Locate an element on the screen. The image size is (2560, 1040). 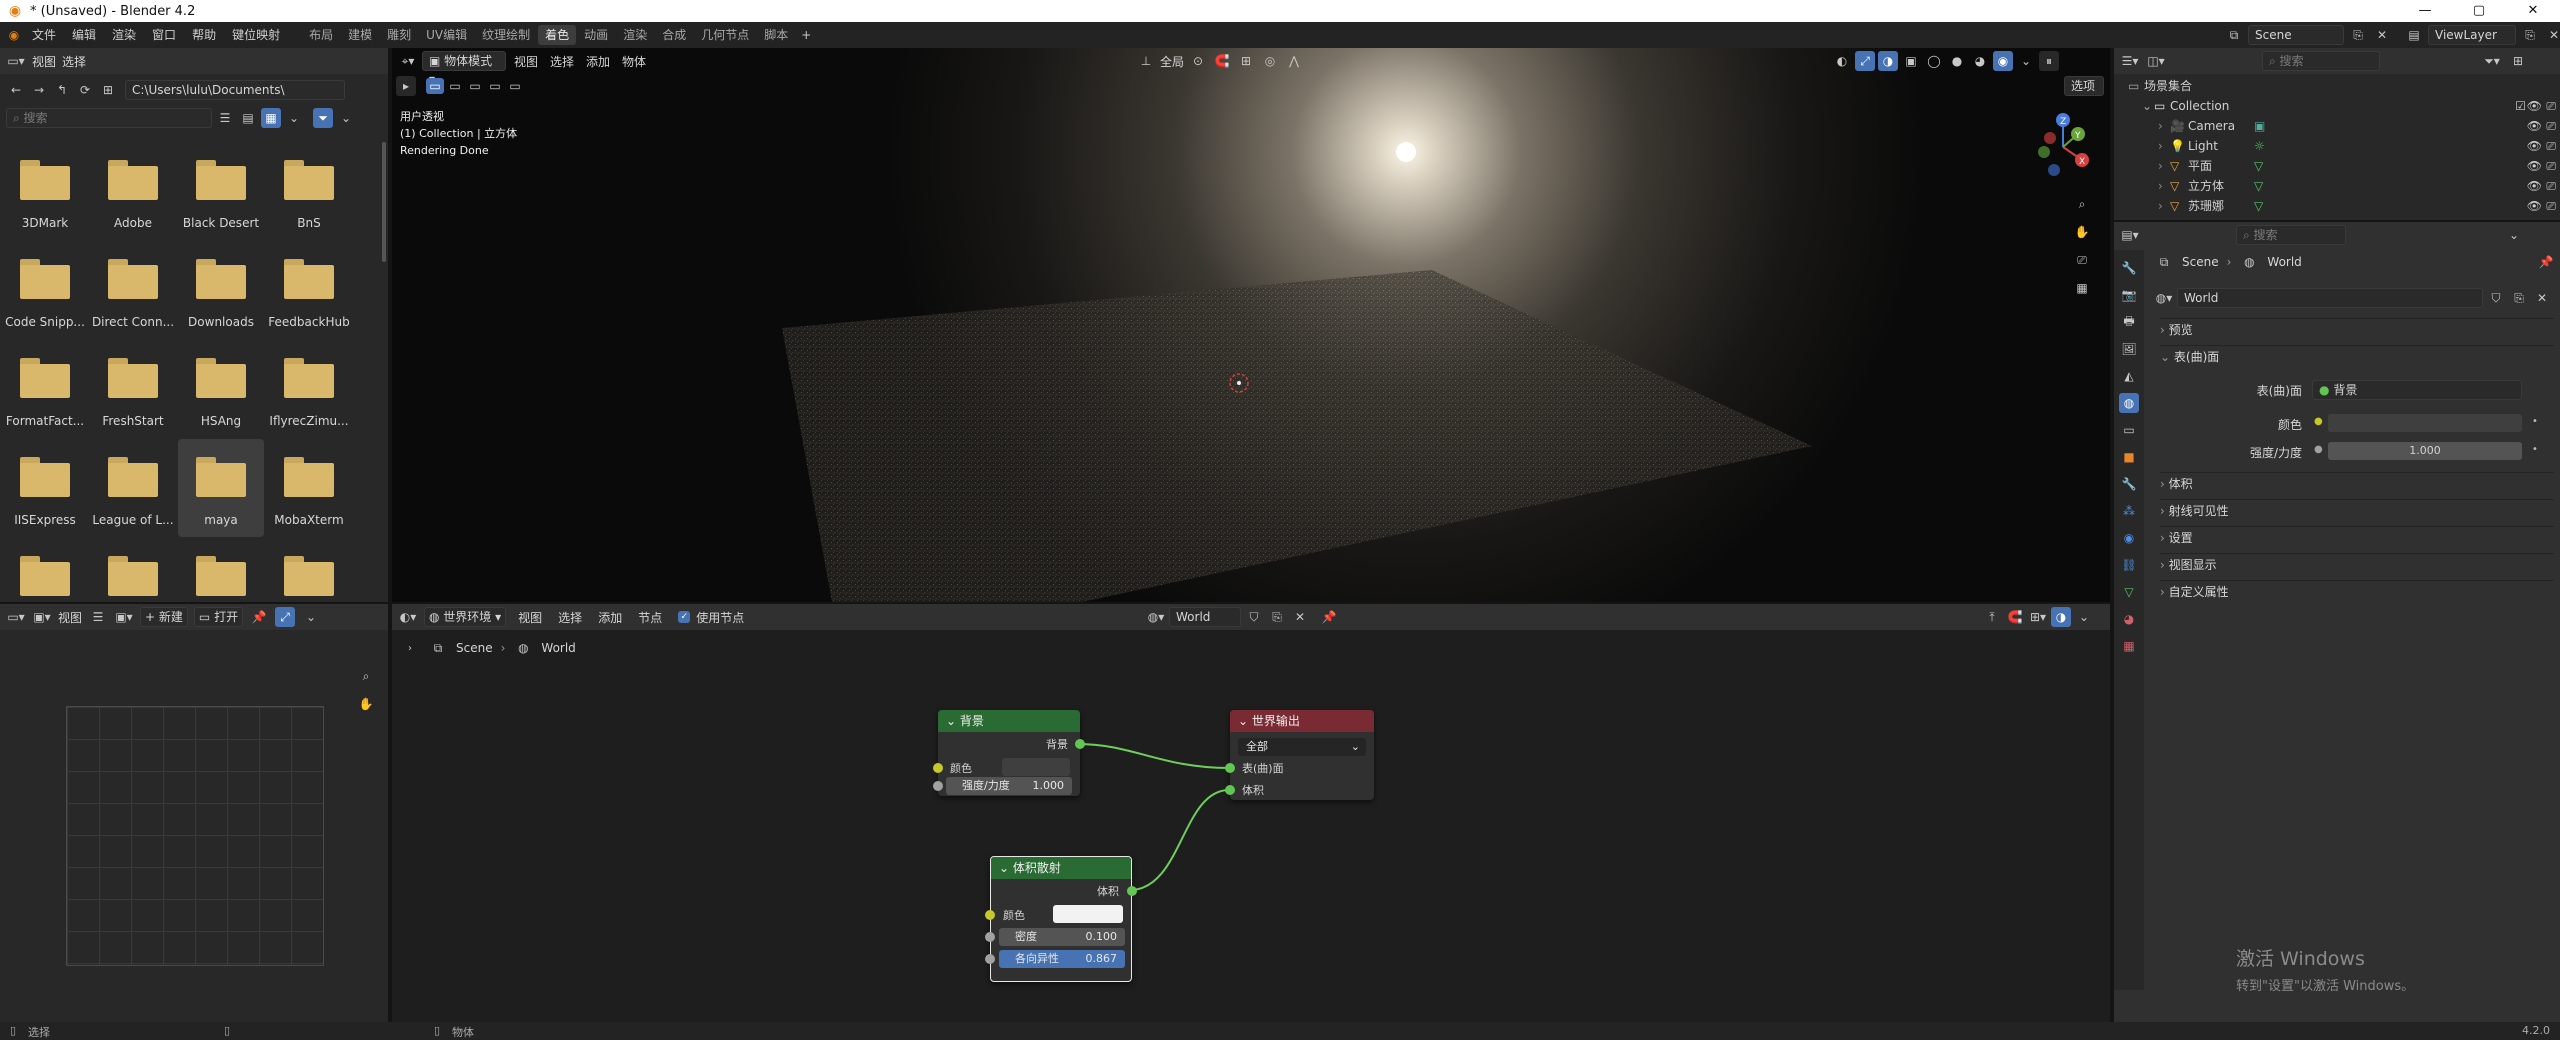
collection-visibility-icon: 👁 is located at coordinates (2534, 106).